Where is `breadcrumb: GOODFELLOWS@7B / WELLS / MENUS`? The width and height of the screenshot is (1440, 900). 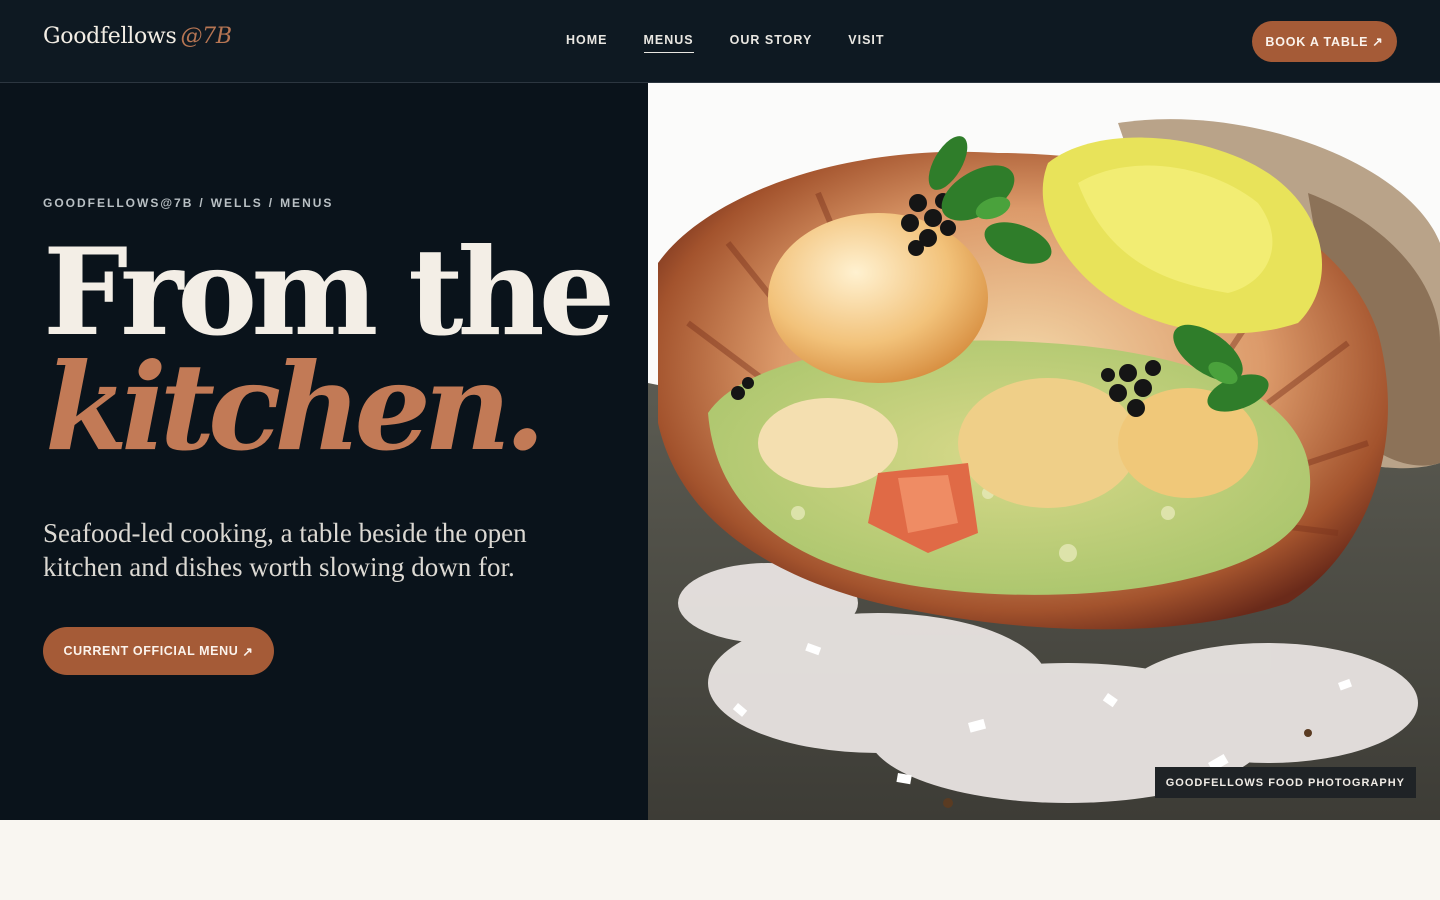 breadcrumb: GOODFELLOWS@7B / WELLS / MENUS is located at coordinates (188, 203).